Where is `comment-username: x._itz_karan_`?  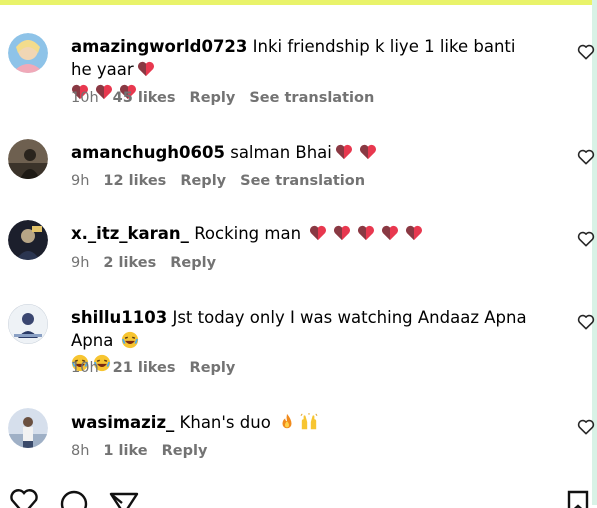 comment-username: x._itz_karan_ is located at coordinates (130, 233).